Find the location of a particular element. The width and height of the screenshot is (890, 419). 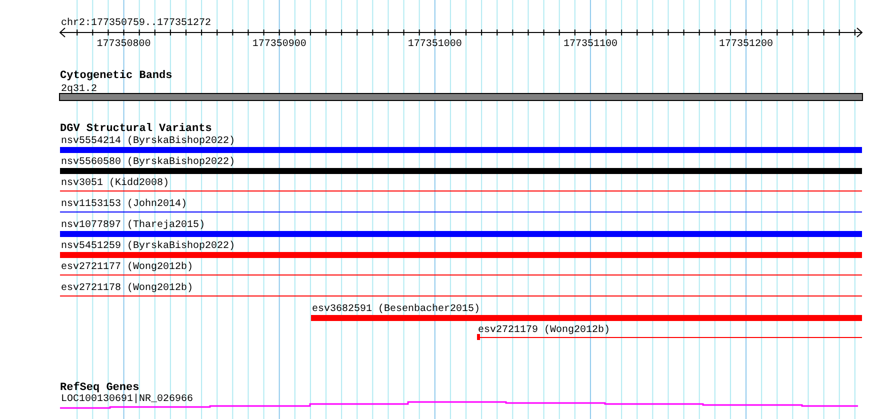

variant-label: nsv5560580 (ByrskaBishop2022) is located at coordinates (148, 162).